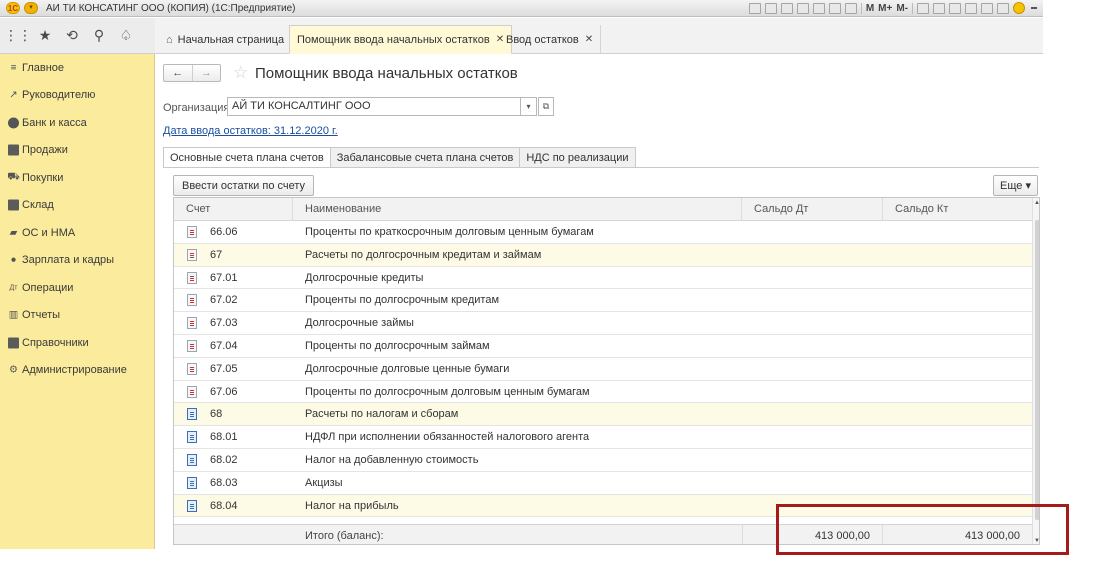 The height and width of the screenshot is (572, 1097). I want to click on table-row: 68.02 Налог на добавленную стоимость, so click(603, 460).